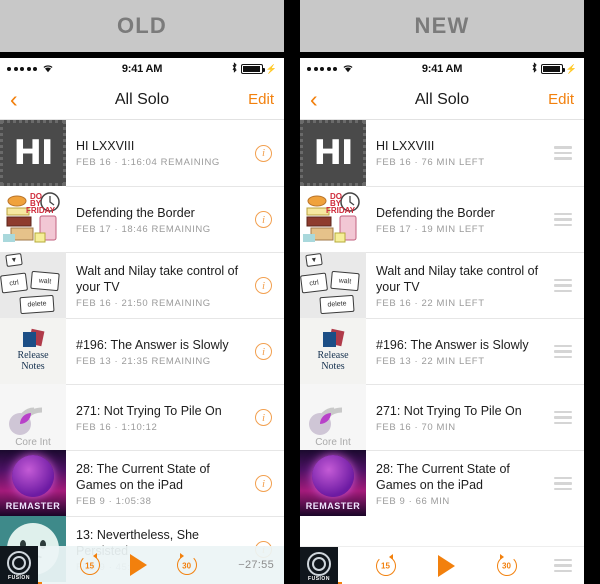  What do you see at coordinates (143, 229) in the screenshot?
I see `episode-meta: FEB 17 · 18:46 REMAINING` at bounding box center [143, 229].